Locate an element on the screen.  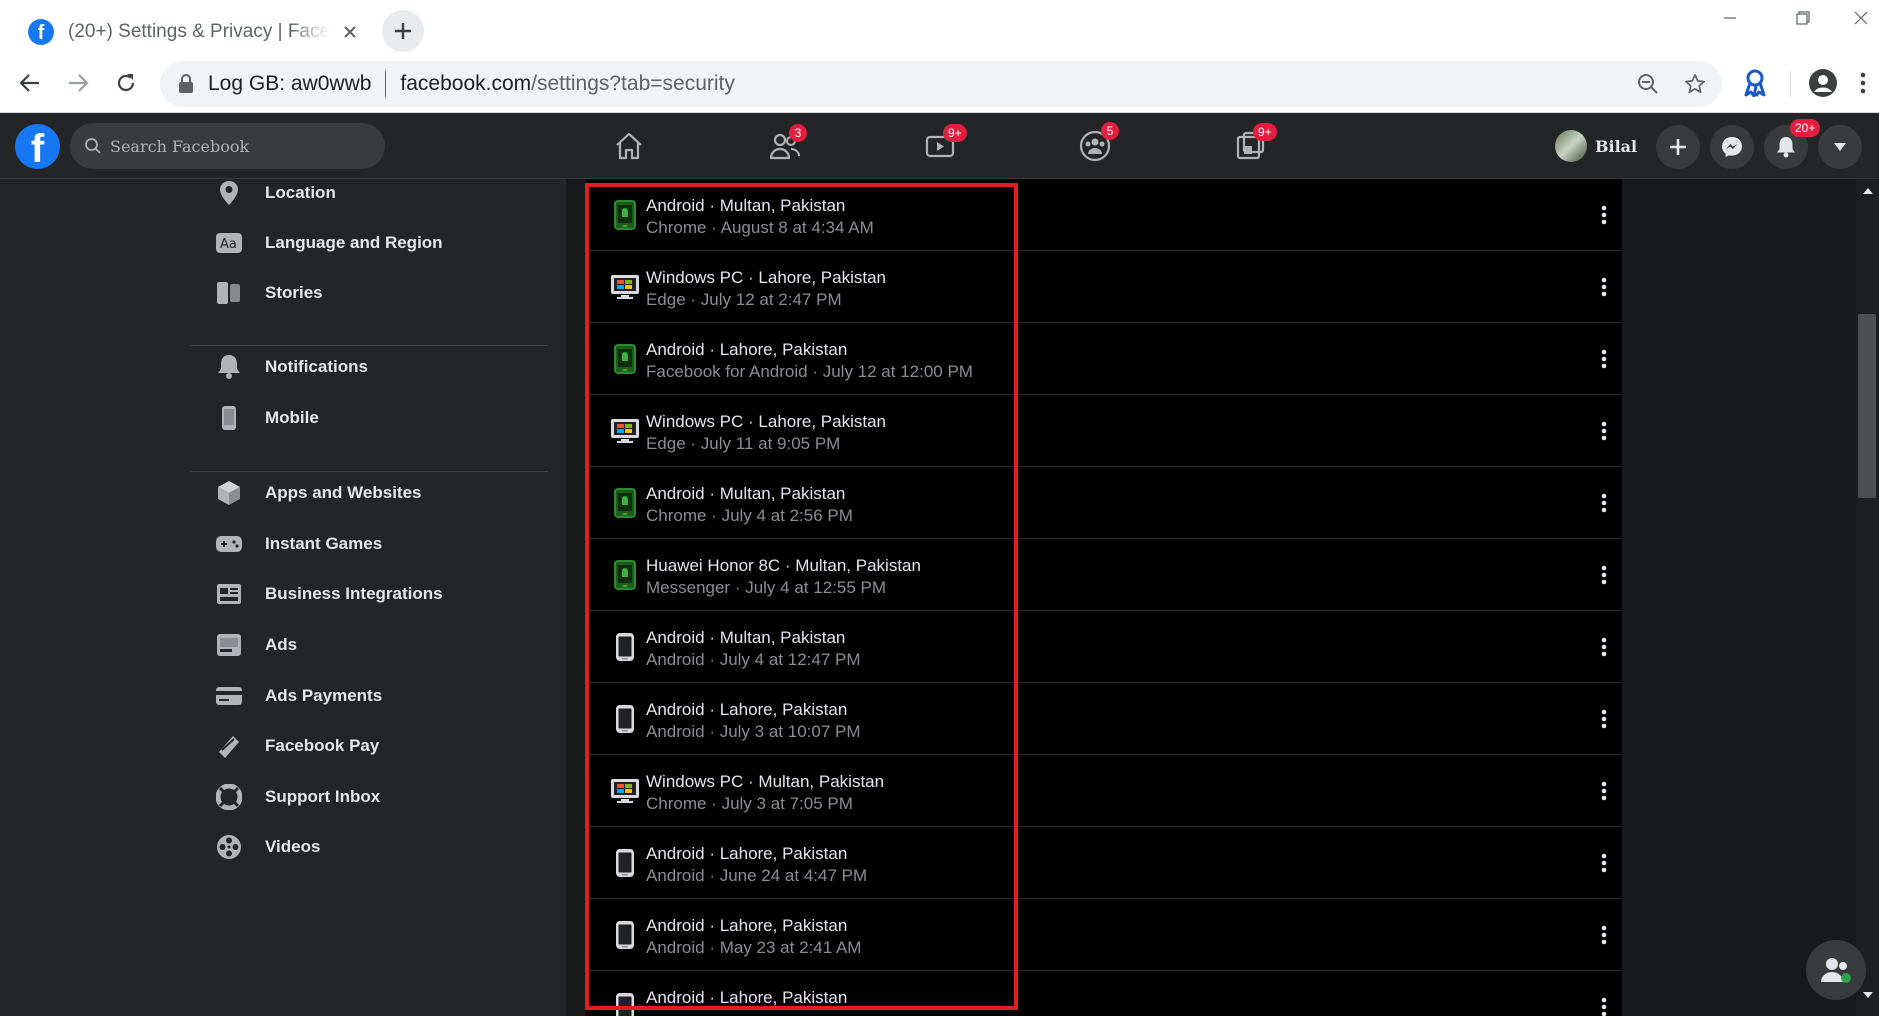
sidebar-item-ads: Ads is located at coordinates (255, 645).